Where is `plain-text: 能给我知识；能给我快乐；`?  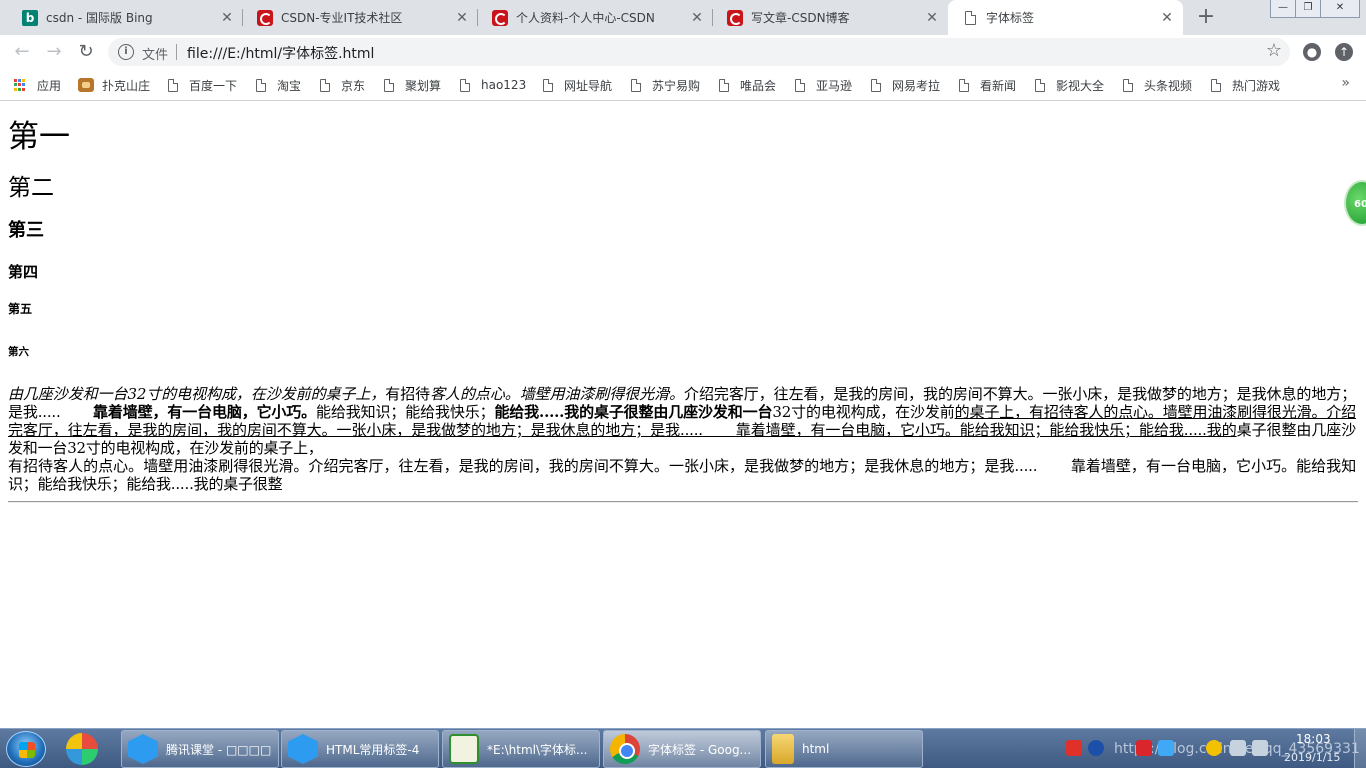 plain-text: 能给我知识；能给我快乐； is located at coordinates (405, 412).